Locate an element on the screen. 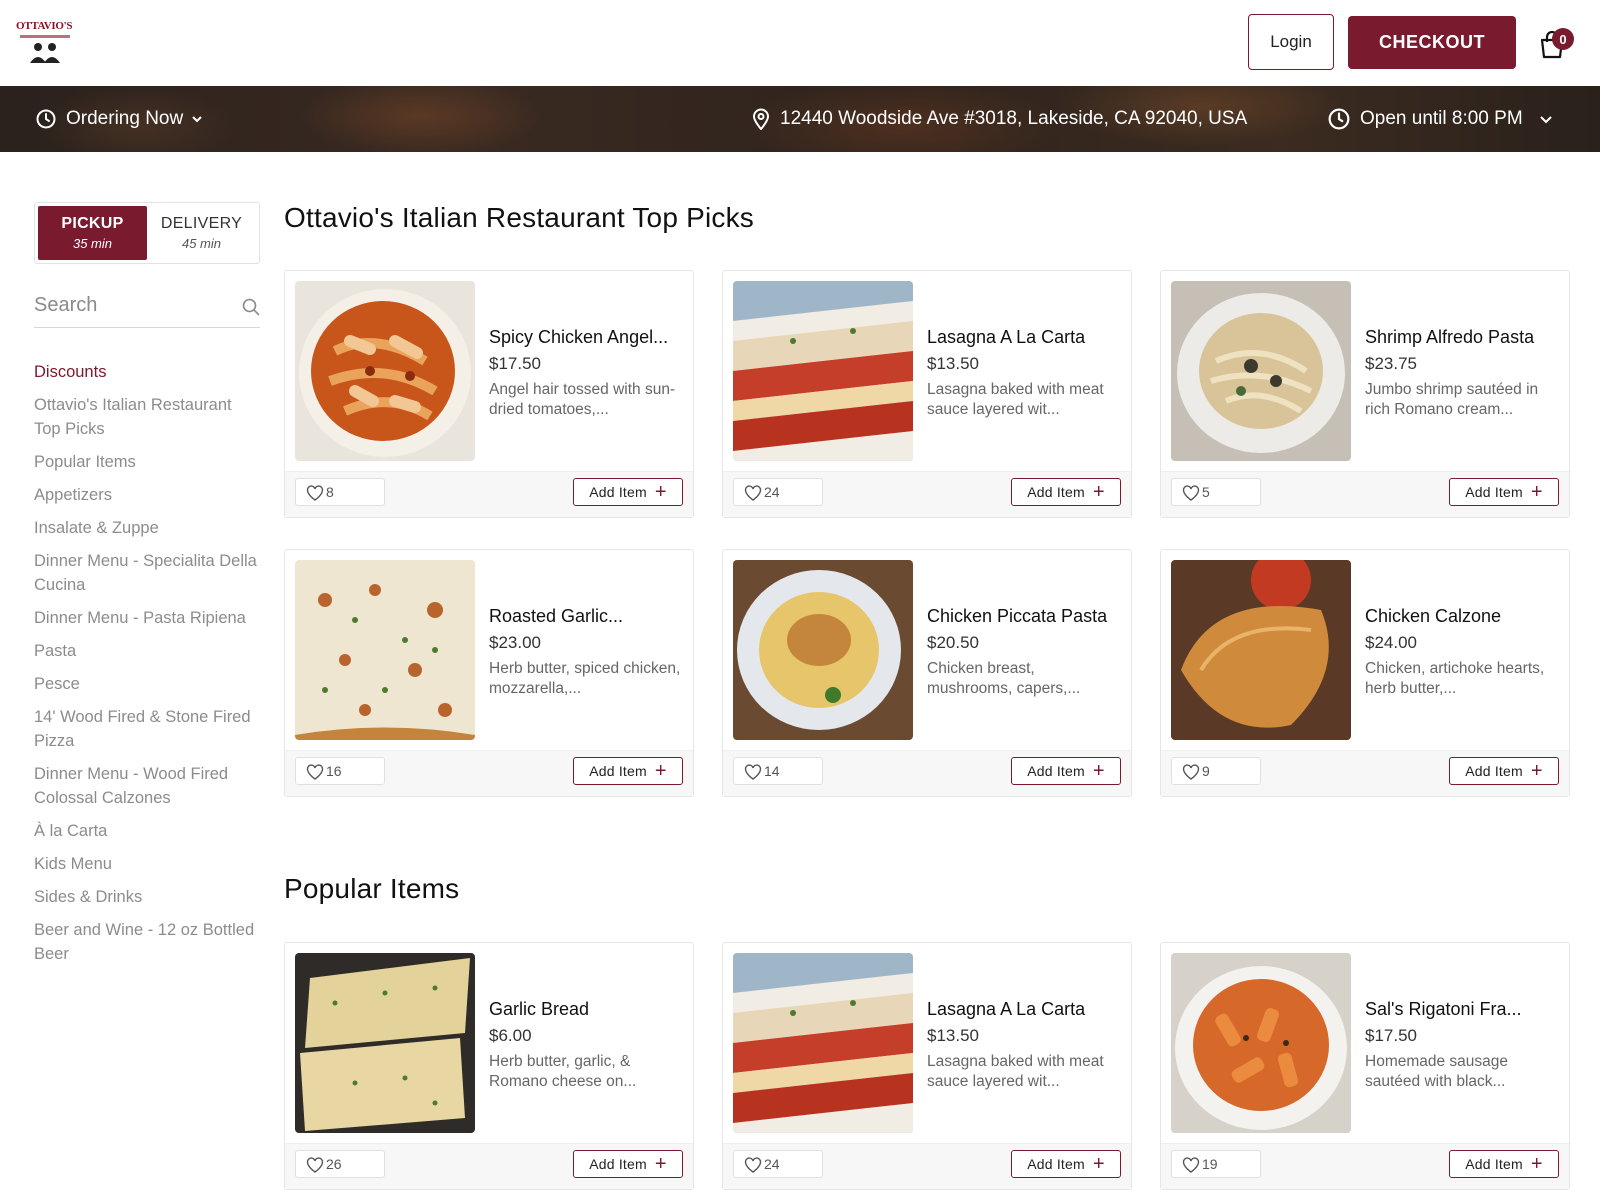  like-button: 14 is located at coordinates (778, 771).